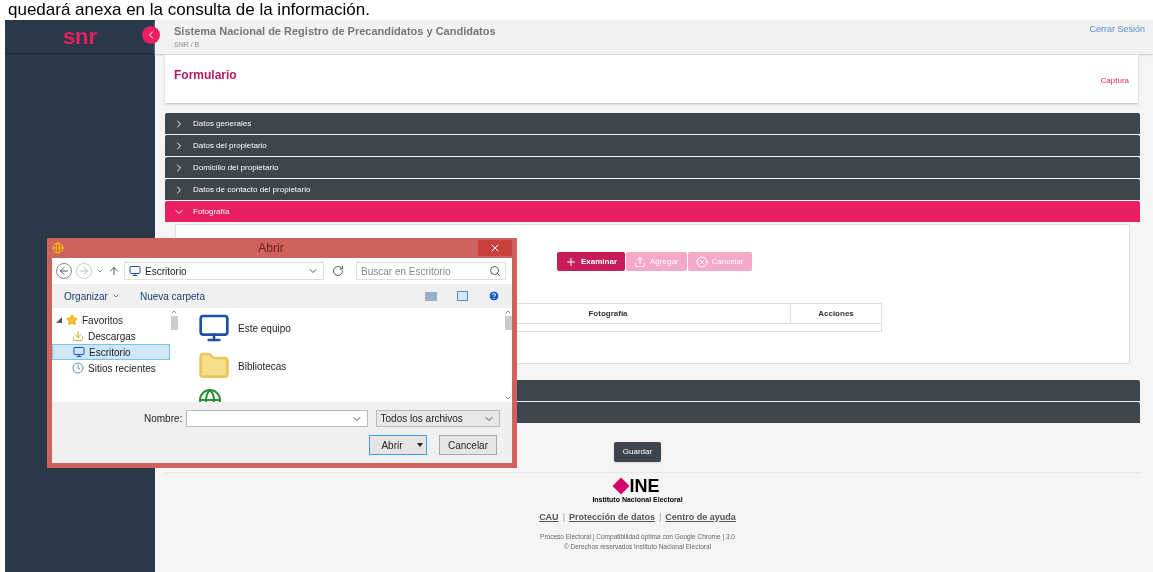 The height and width of the screenshot is (572, 1153). What do you see at coordinates (100, 271) in the screenshot?
I see `history-caret-icon` at bounding box center [100, 271].